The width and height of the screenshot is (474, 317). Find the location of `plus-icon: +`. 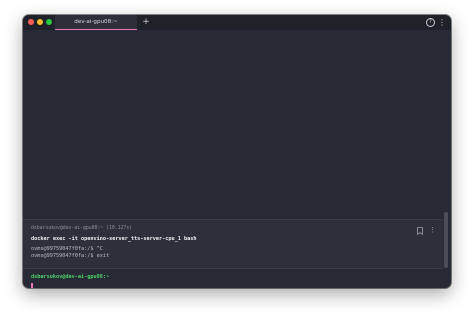

plus-icon: + is located at coordinates (146, 22).